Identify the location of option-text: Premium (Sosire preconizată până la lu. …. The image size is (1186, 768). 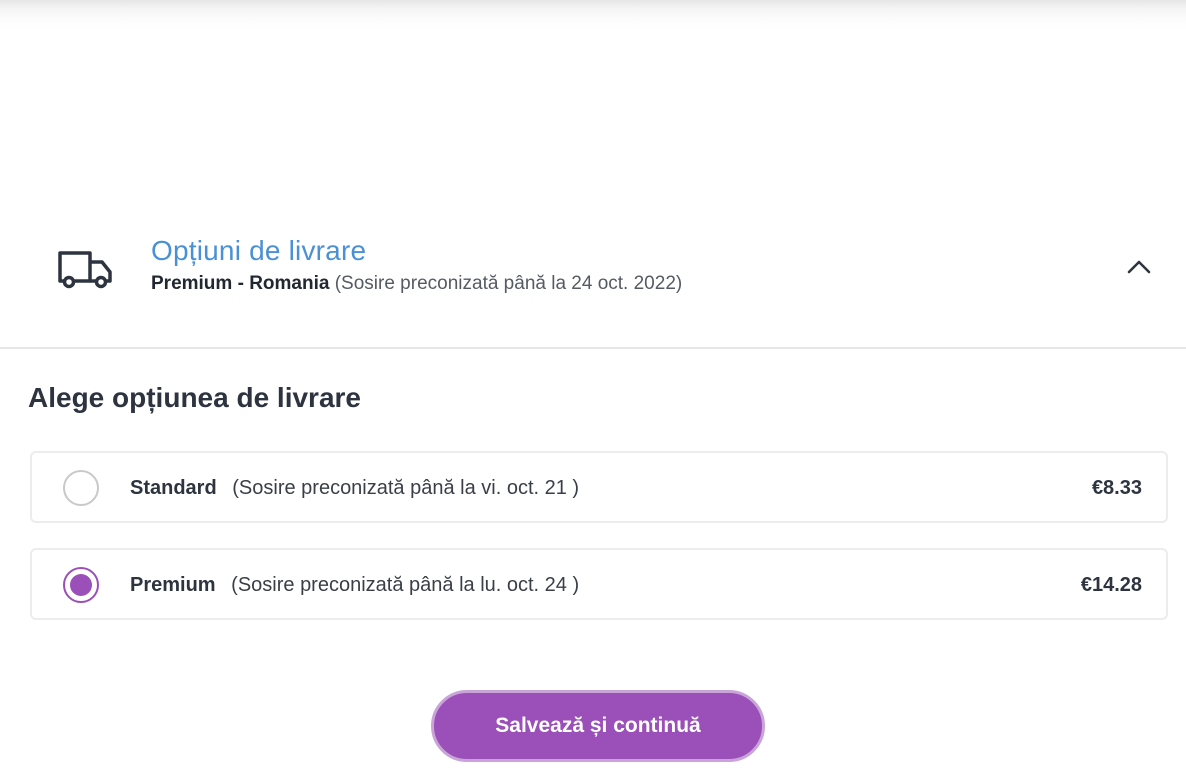
(354, 585).